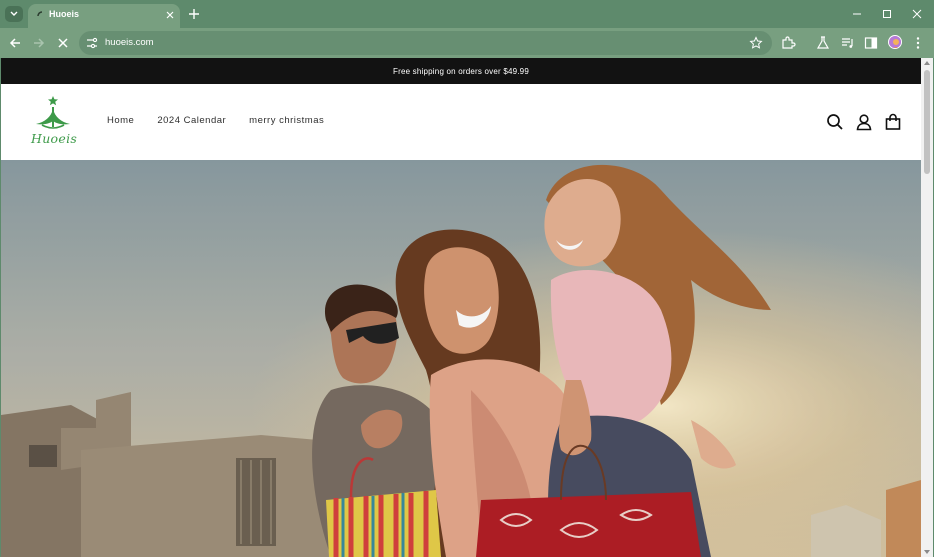  I want to click on announcement-text: Free shipping on orders over $49.99, so click(461, 71).